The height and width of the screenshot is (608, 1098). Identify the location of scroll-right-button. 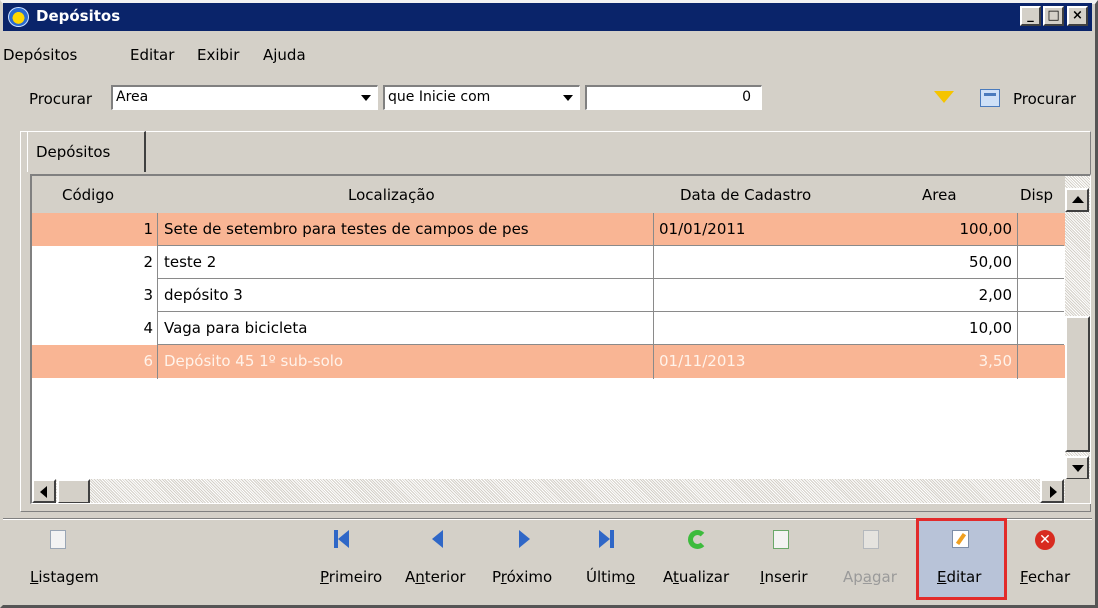
(1052, 491).